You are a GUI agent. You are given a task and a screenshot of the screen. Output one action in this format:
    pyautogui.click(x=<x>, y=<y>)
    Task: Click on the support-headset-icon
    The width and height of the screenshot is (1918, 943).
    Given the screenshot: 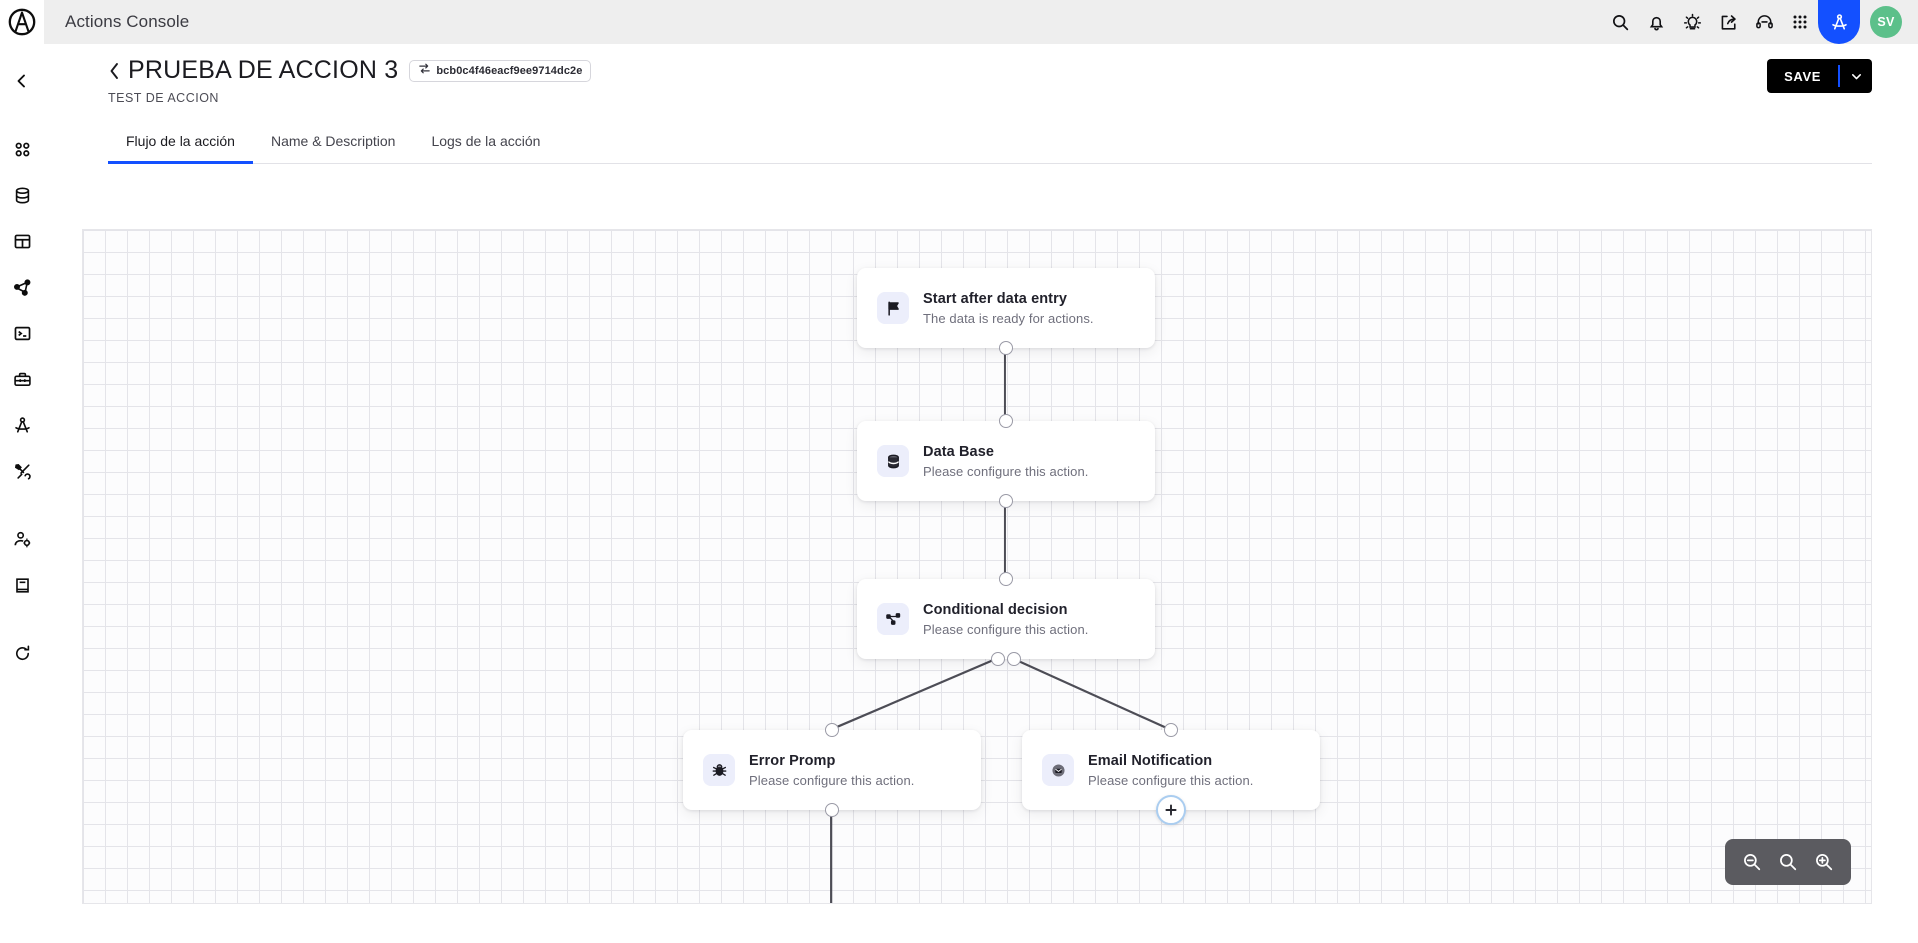 What is the action you would take?
    pyautogui.click(x=1764, y=22)
    